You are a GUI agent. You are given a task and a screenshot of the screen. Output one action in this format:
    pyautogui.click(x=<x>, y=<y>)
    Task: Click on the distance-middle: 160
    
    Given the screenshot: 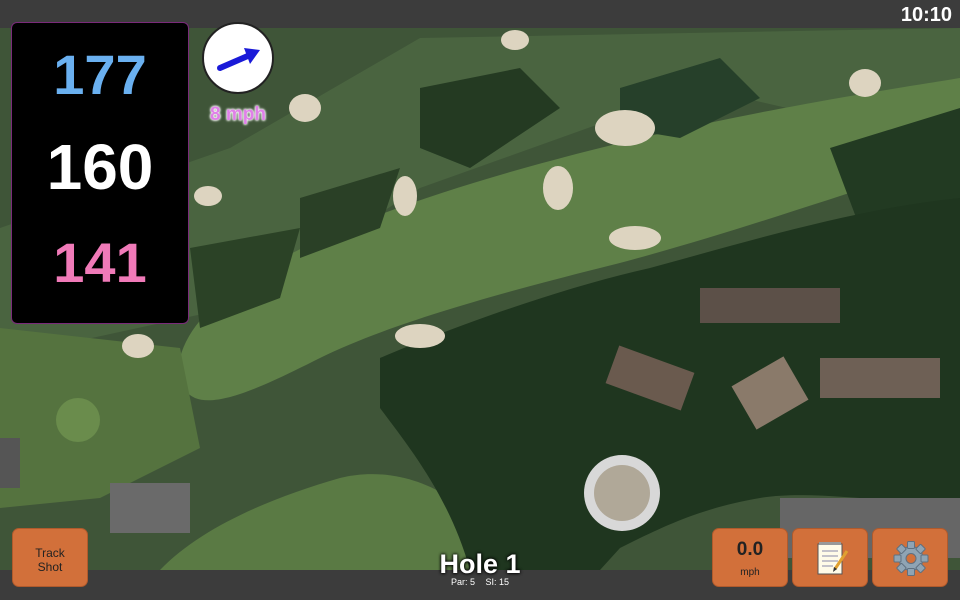 What is the action you would take?
    pyautogui.click(x=100, y=167)
    